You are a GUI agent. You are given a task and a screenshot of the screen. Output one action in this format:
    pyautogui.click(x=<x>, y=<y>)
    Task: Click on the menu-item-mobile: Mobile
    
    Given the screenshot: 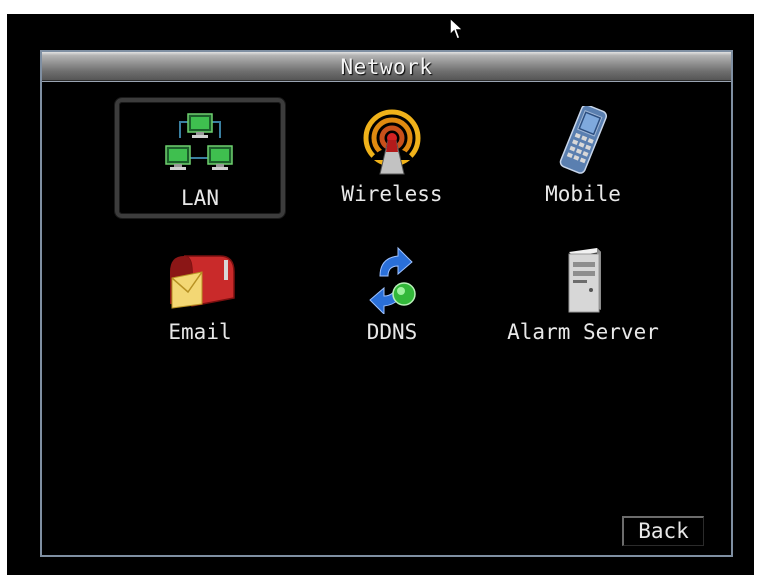 What is the action you would take?
    pyautogui.click(x=583, y=158)
    